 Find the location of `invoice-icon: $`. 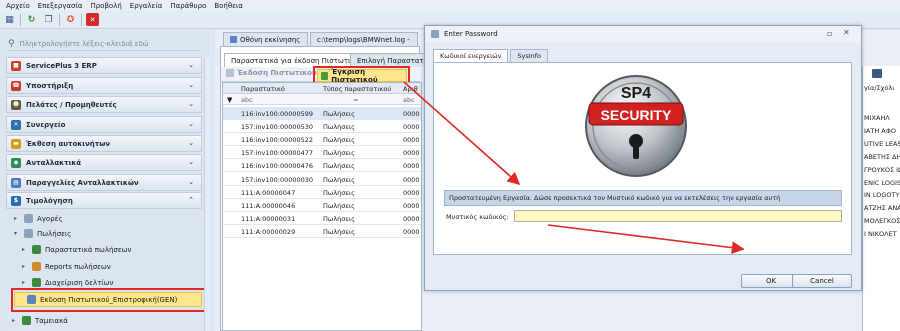

invoice-icon: $ is located at coordinates (16, 200).